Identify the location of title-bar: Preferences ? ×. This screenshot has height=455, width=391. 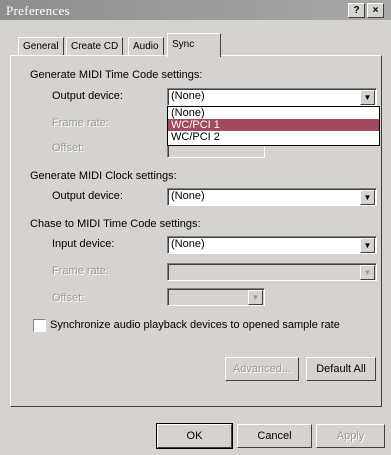
(195, 10).